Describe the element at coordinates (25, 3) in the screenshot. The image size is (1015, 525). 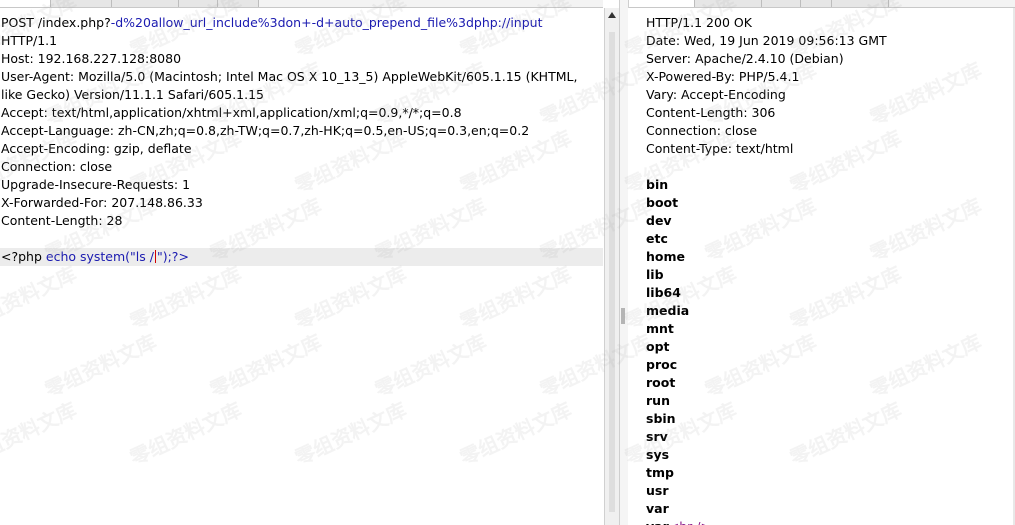
I see `request-tab-raw` at that location.